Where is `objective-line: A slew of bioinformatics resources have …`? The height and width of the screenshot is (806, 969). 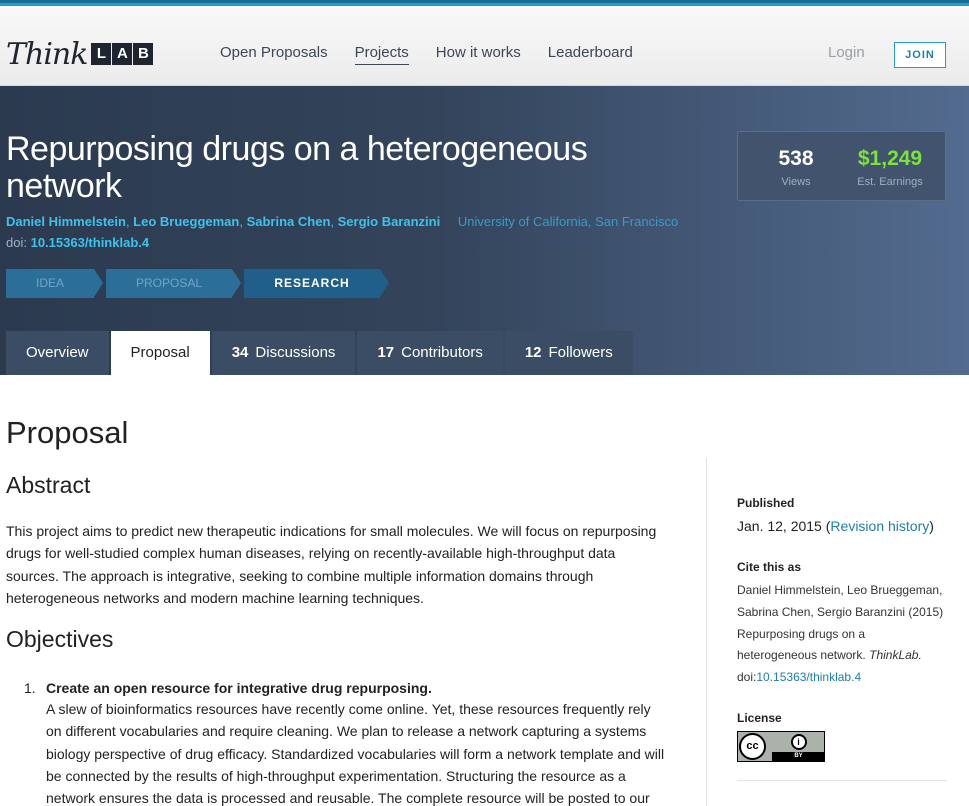 objective-line: A slew of bioinformatics resources have … is located at coordinates (348, 709).